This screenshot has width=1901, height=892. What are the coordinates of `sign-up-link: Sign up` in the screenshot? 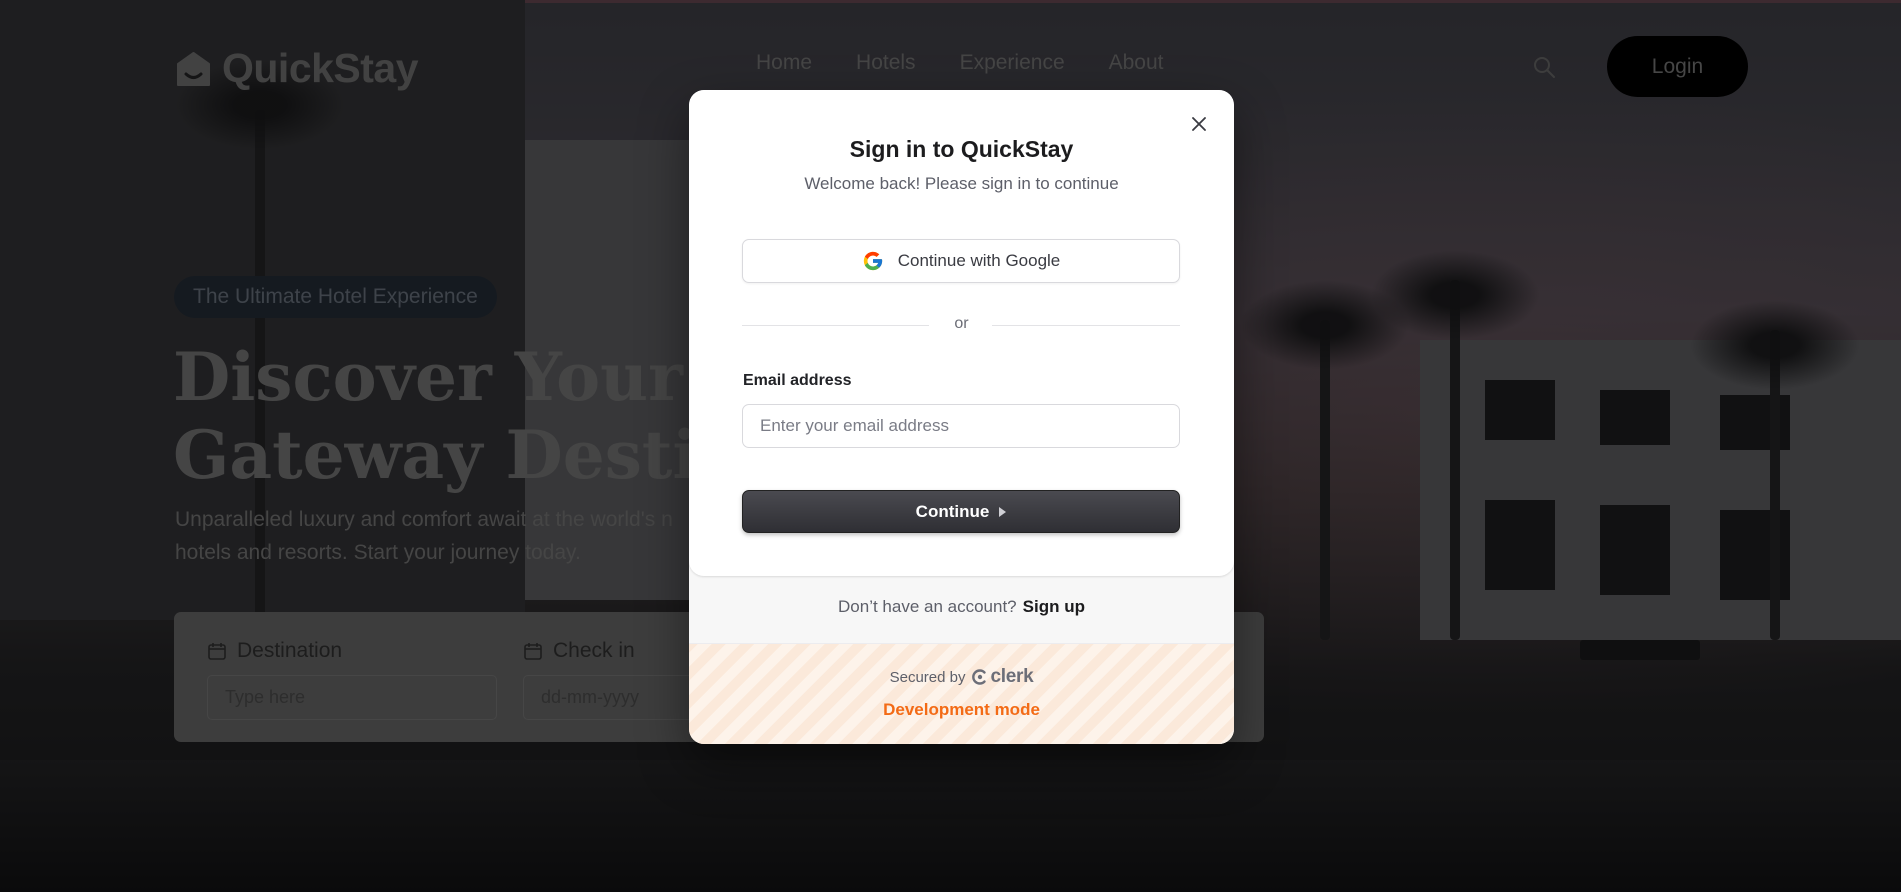 It's located at (1054, 606).